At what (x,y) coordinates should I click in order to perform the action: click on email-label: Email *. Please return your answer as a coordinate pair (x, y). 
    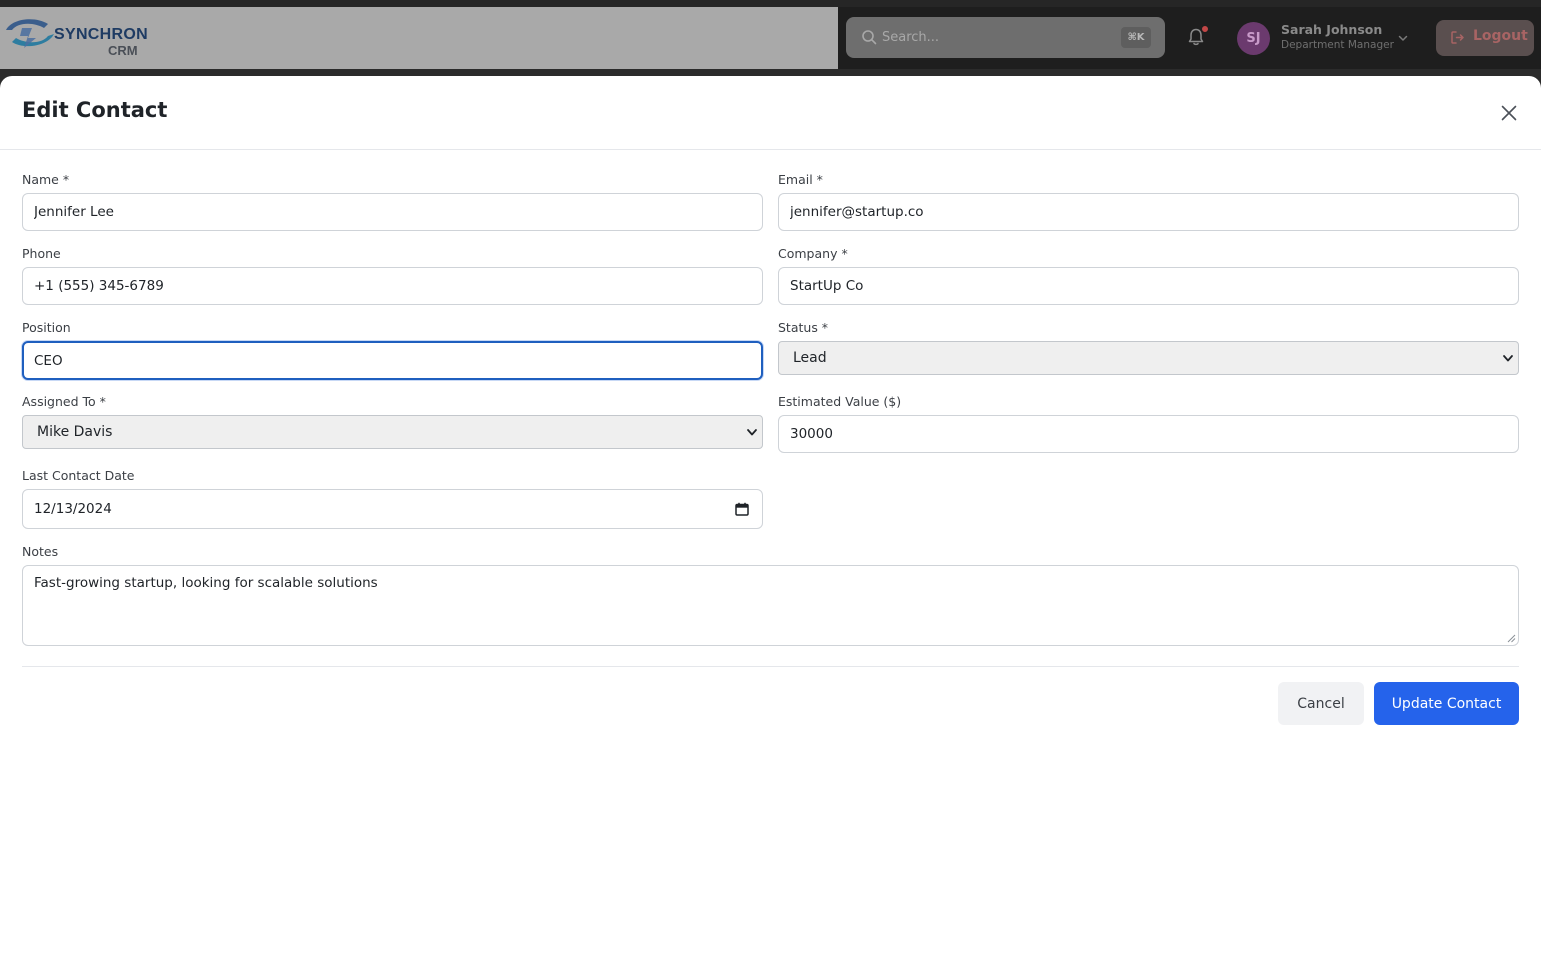
    Looking at the image, I should click on (800, 179).